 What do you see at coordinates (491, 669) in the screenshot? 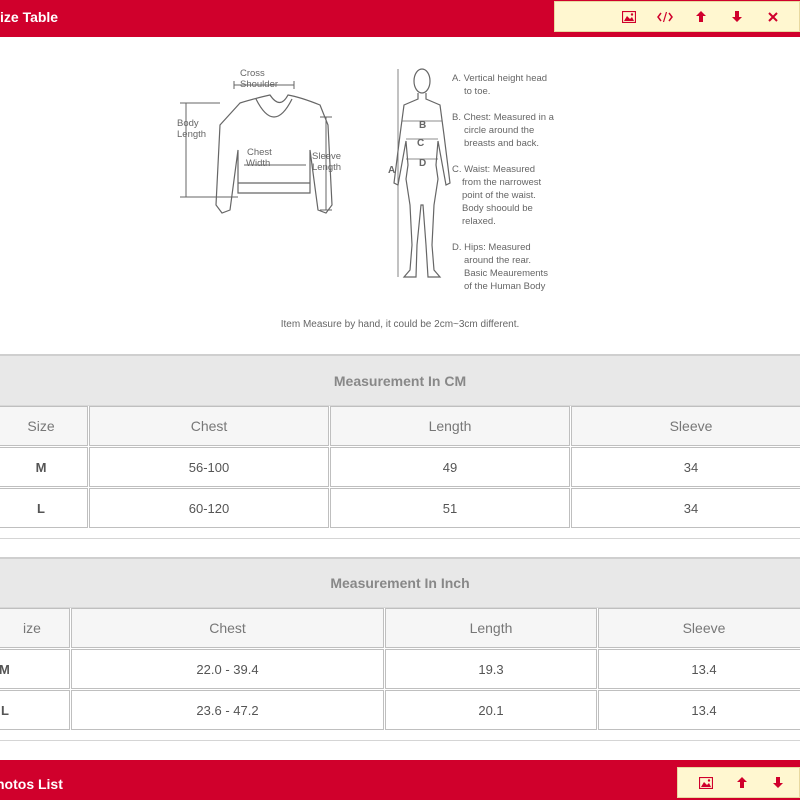
I see `inch-row-m-length: 19.3` at bounding box center [491, 669].